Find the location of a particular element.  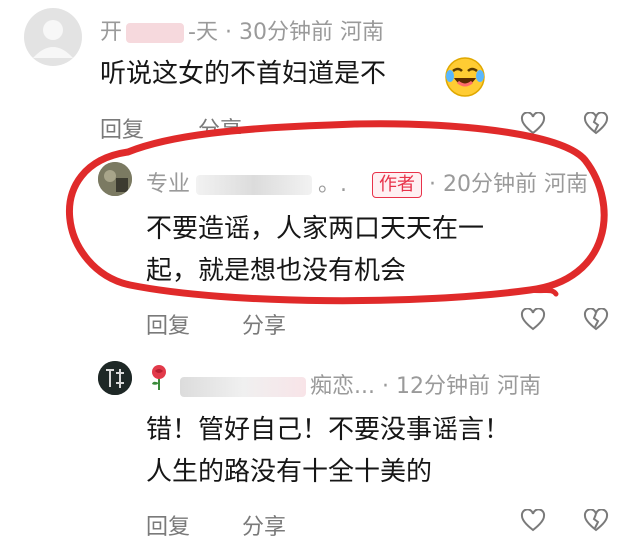

timestamp: 12分钟前 is located at coordinates (442, 386).